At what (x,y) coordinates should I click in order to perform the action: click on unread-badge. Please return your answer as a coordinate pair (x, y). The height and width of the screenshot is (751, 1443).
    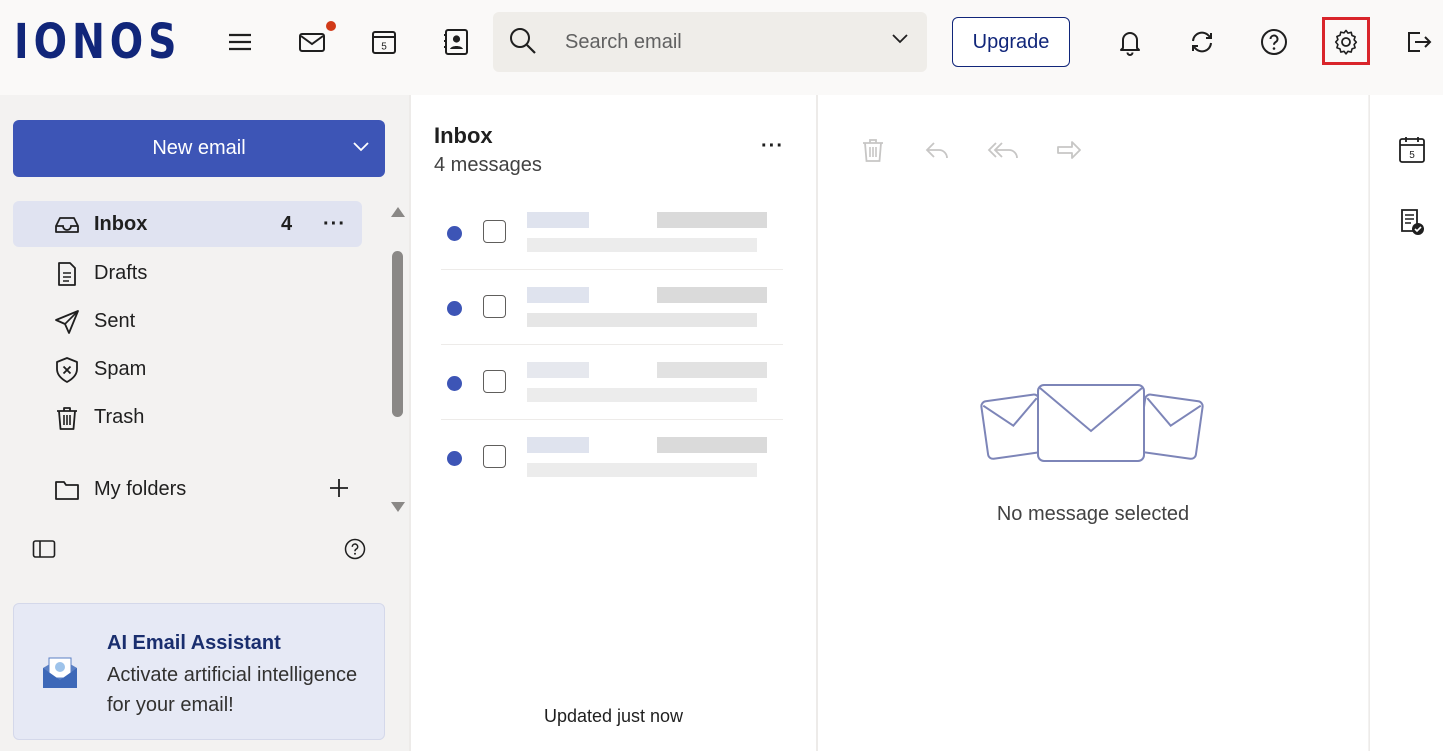
    Looking at the image, I should click on (331, 26).